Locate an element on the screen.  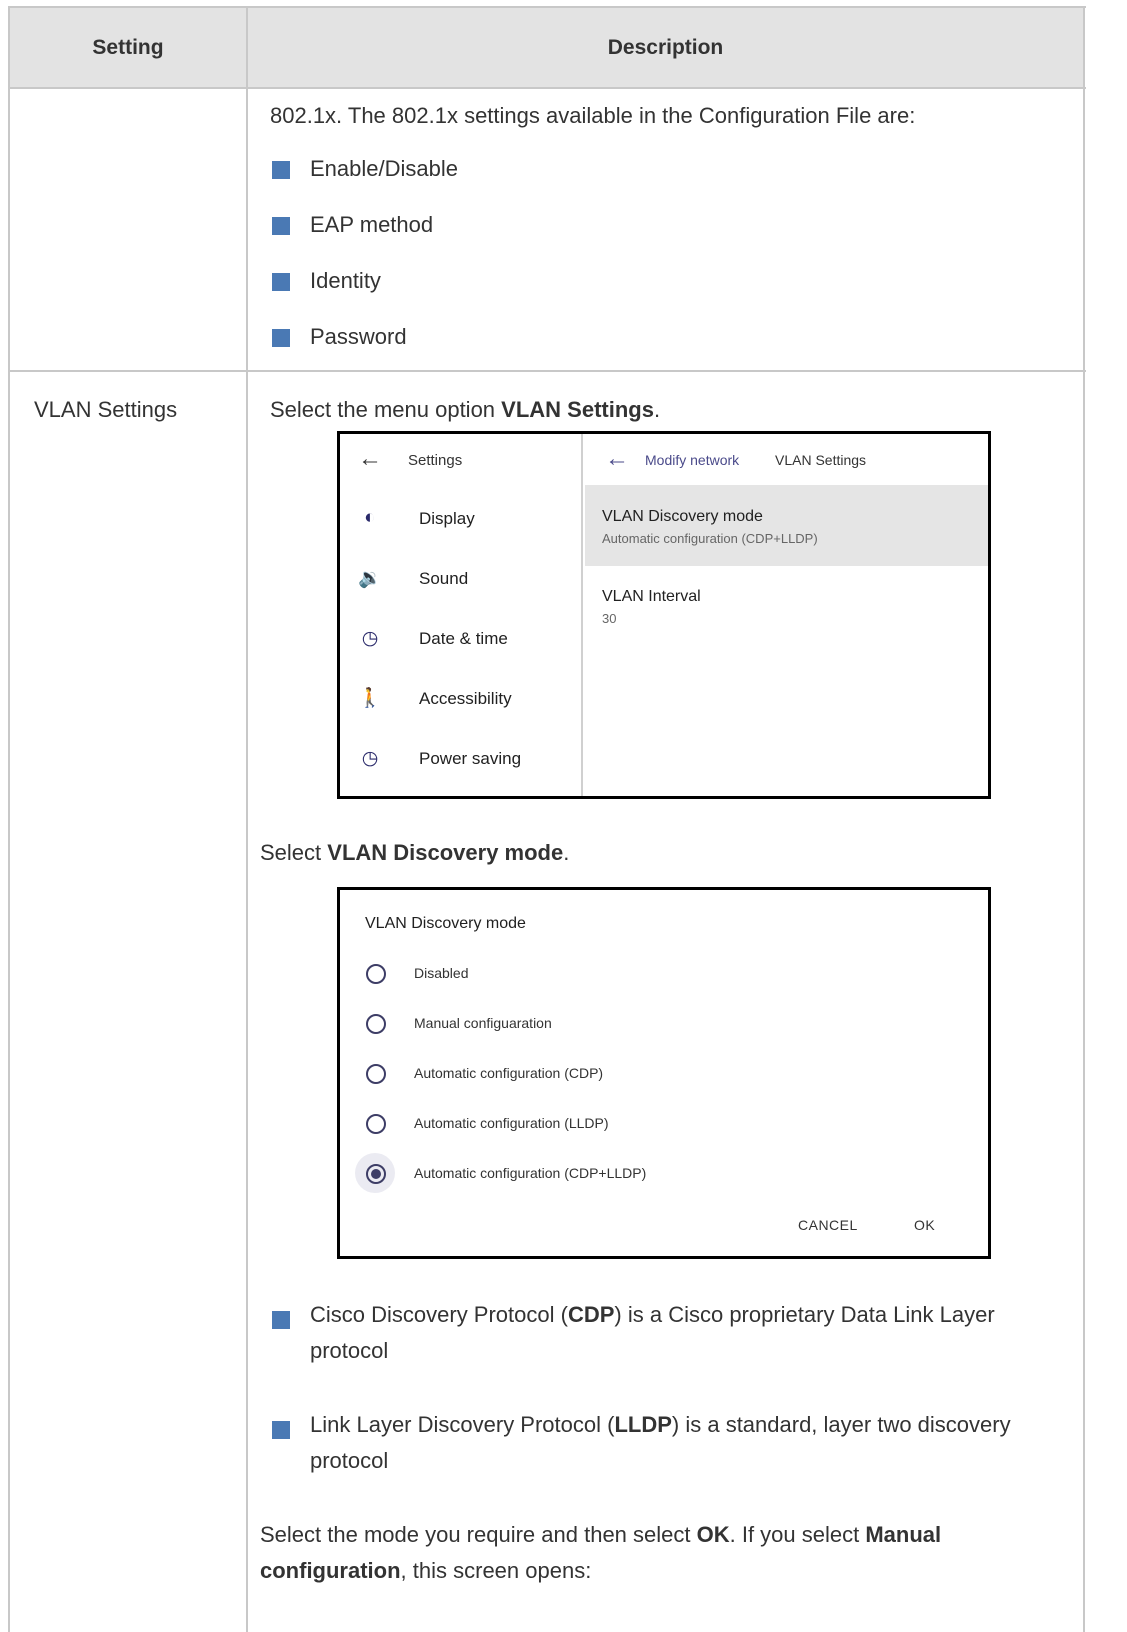
final-p2: . If you select is located at coordinates (797, 1534).